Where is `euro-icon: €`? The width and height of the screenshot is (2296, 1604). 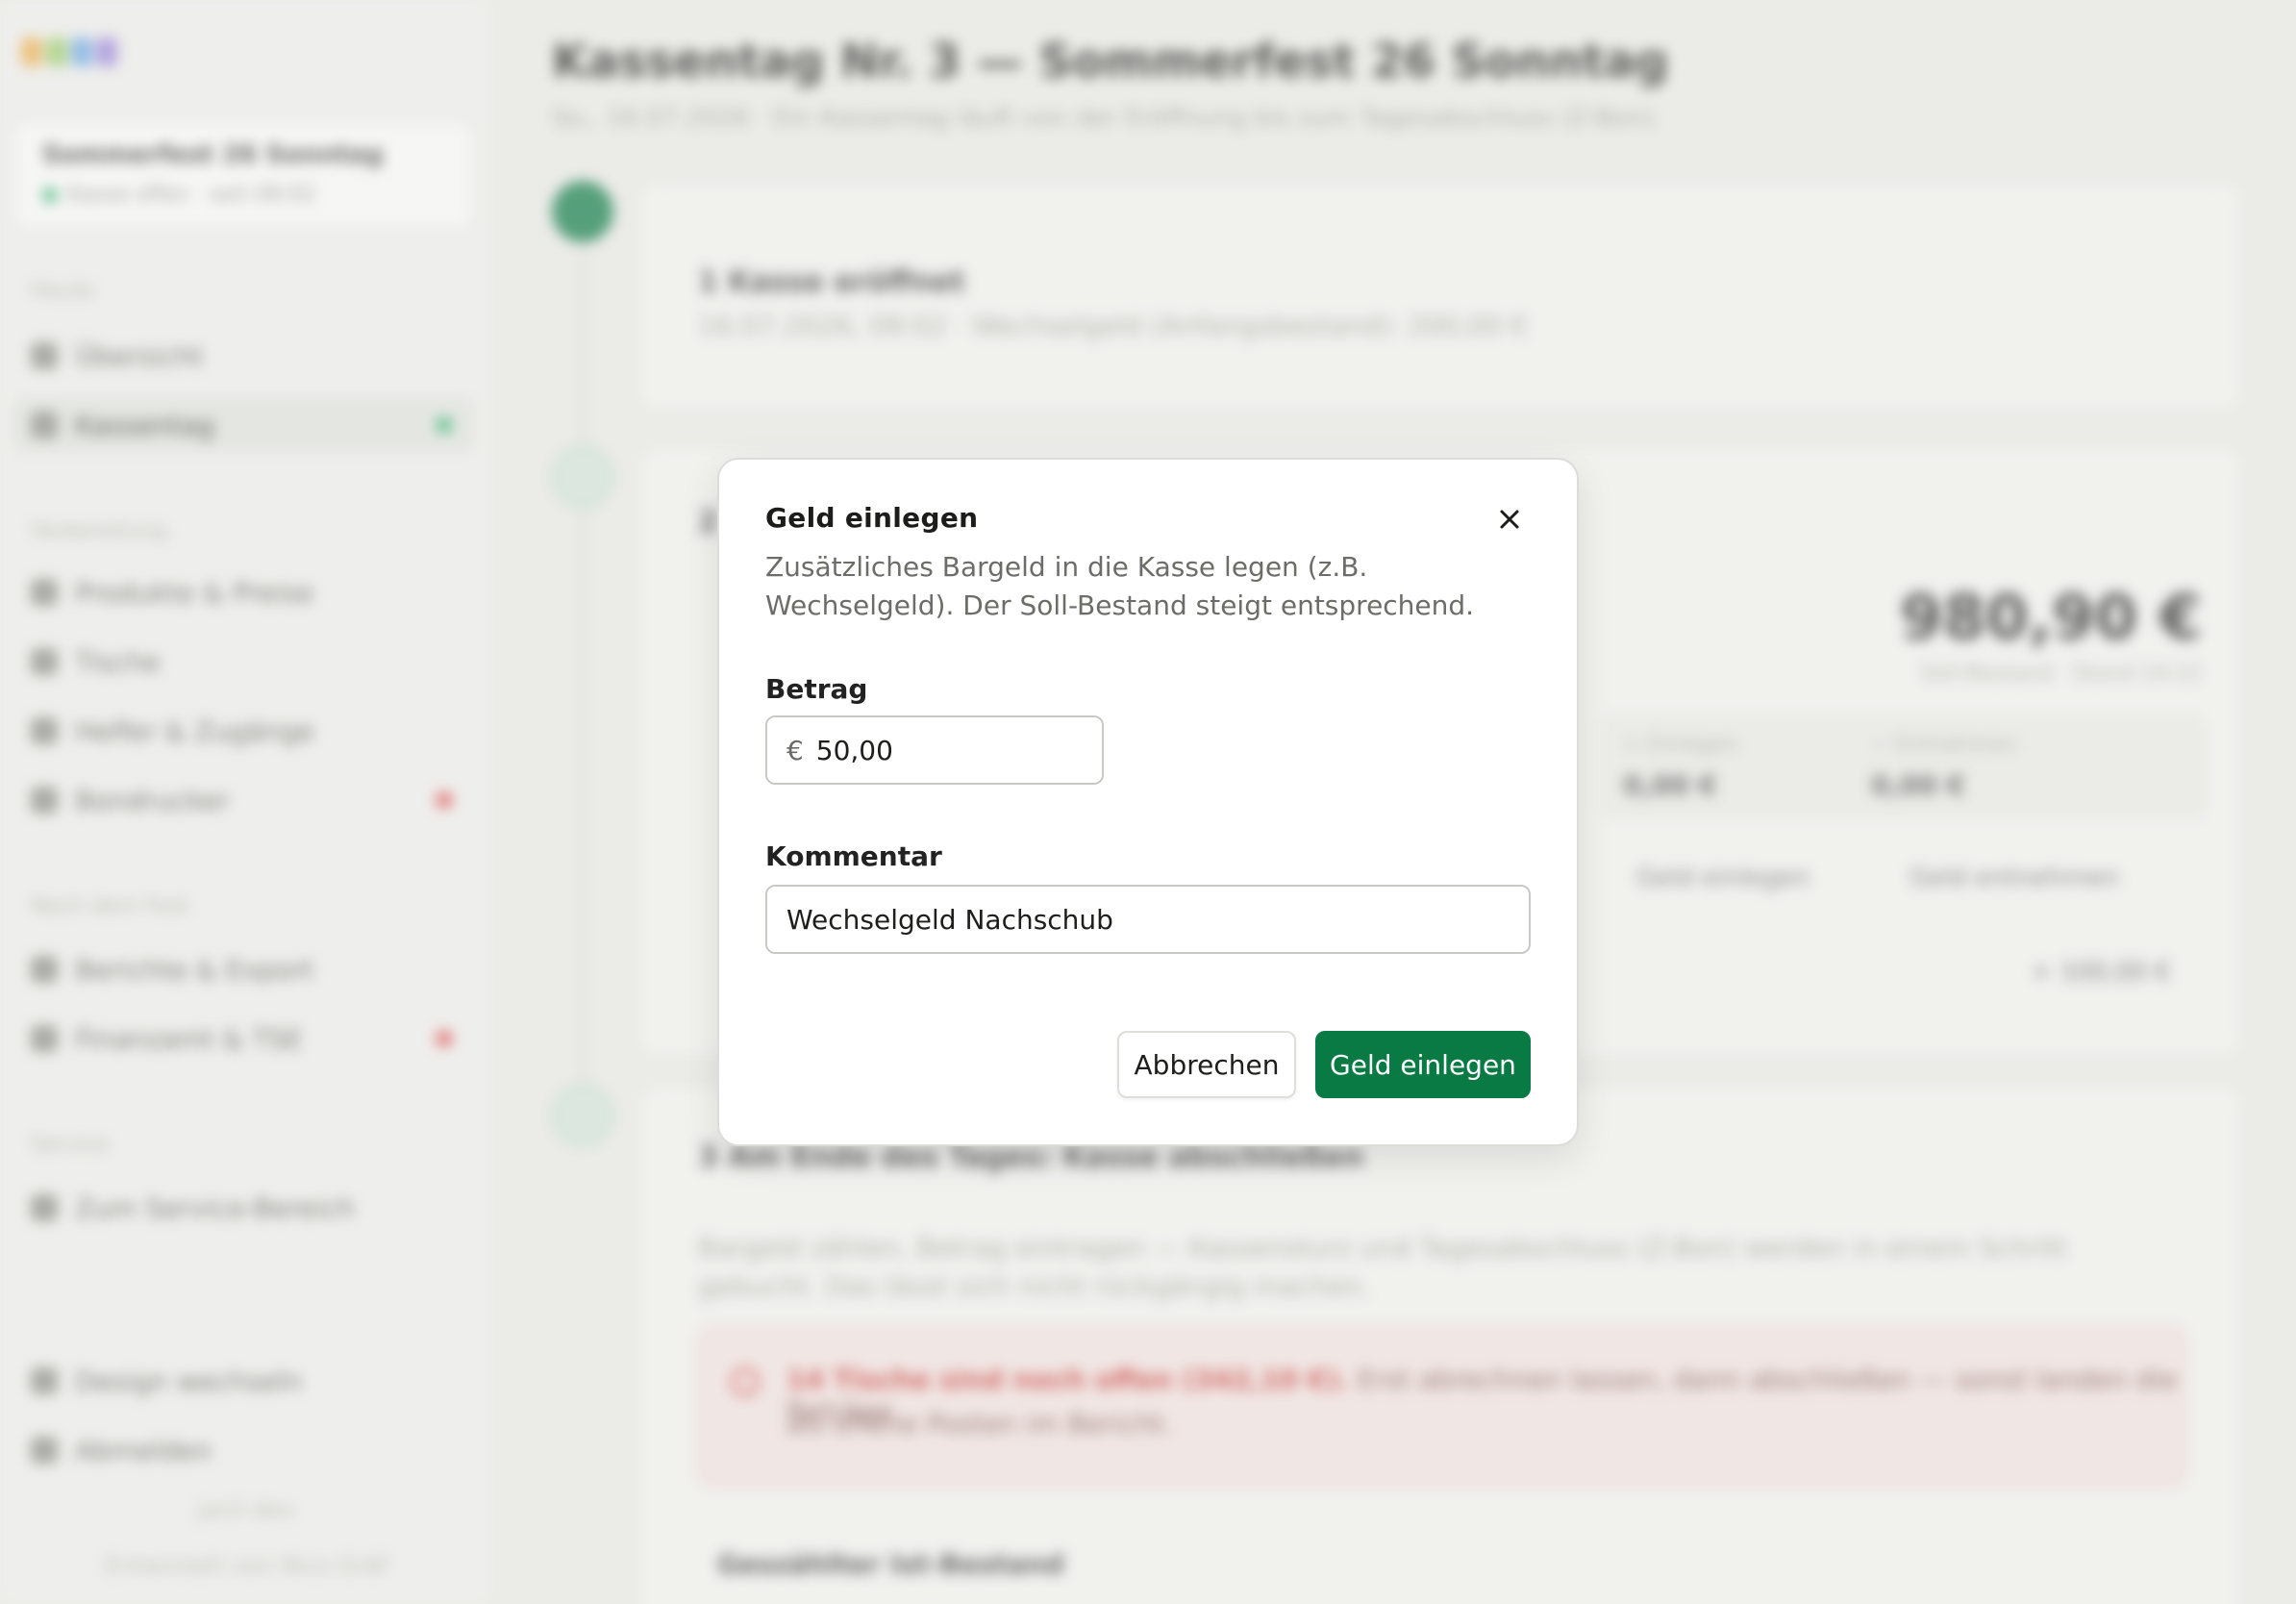 euro-icon: € is located at coordinates (795, 750).